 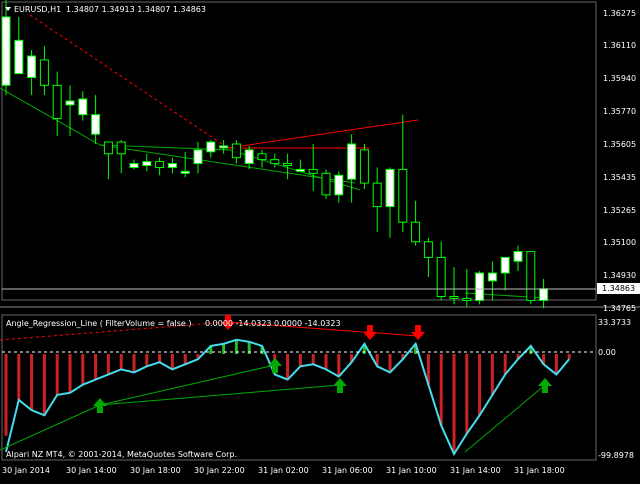 What do you see at coordinates (323, 134) in the screenshot?
I see `trend-line` at bounding box center [323, 134].